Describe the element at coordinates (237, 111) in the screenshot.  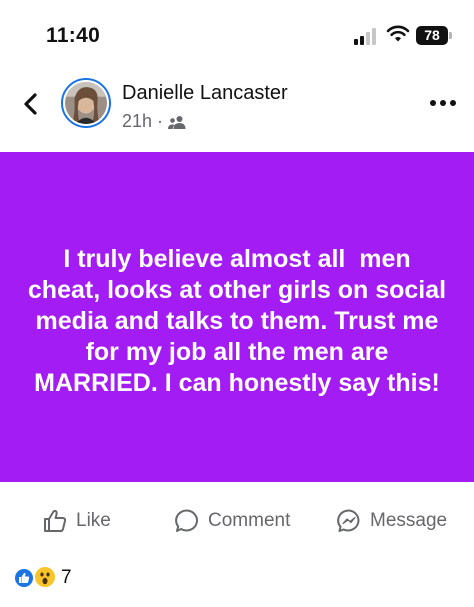
I see `post-header: Danielle Lancaster 21h ·` at that location.